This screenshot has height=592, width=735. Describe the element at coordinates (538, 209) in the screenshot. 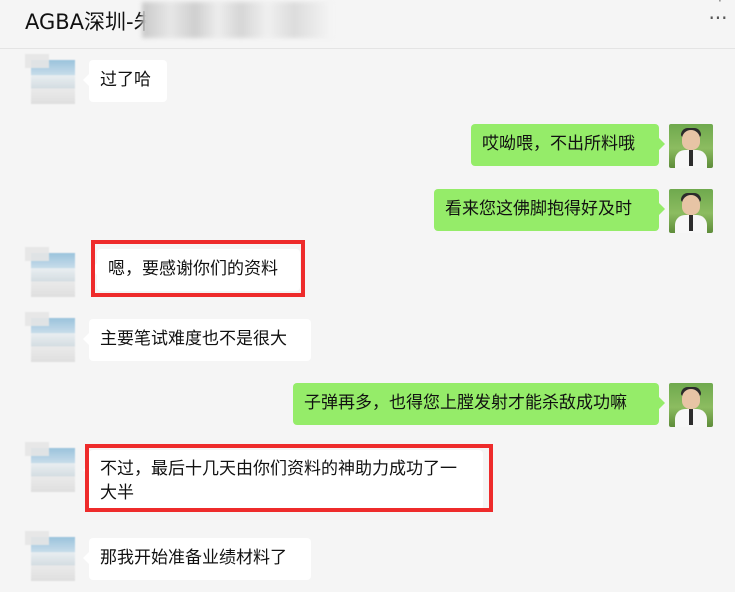

I see `message-text: 看来您这佛脚抱得好及时` at that location.